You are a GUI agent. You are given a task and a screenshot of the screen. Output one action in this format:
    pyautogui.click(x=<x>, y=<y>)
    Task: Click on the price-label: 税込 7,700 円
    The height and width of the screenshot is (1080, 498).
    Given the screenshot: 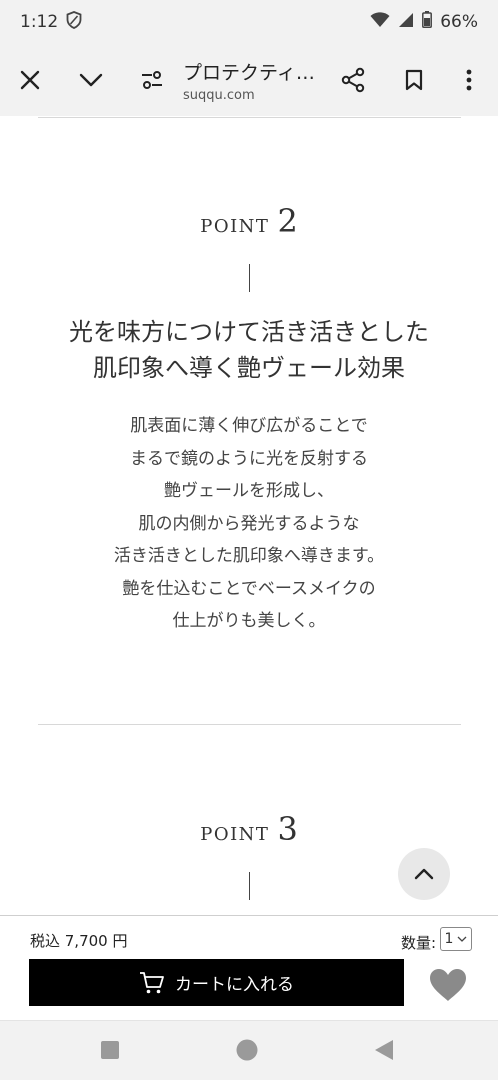 What is the action you would take?
    pyautogui.click(x=79, y=941)
    